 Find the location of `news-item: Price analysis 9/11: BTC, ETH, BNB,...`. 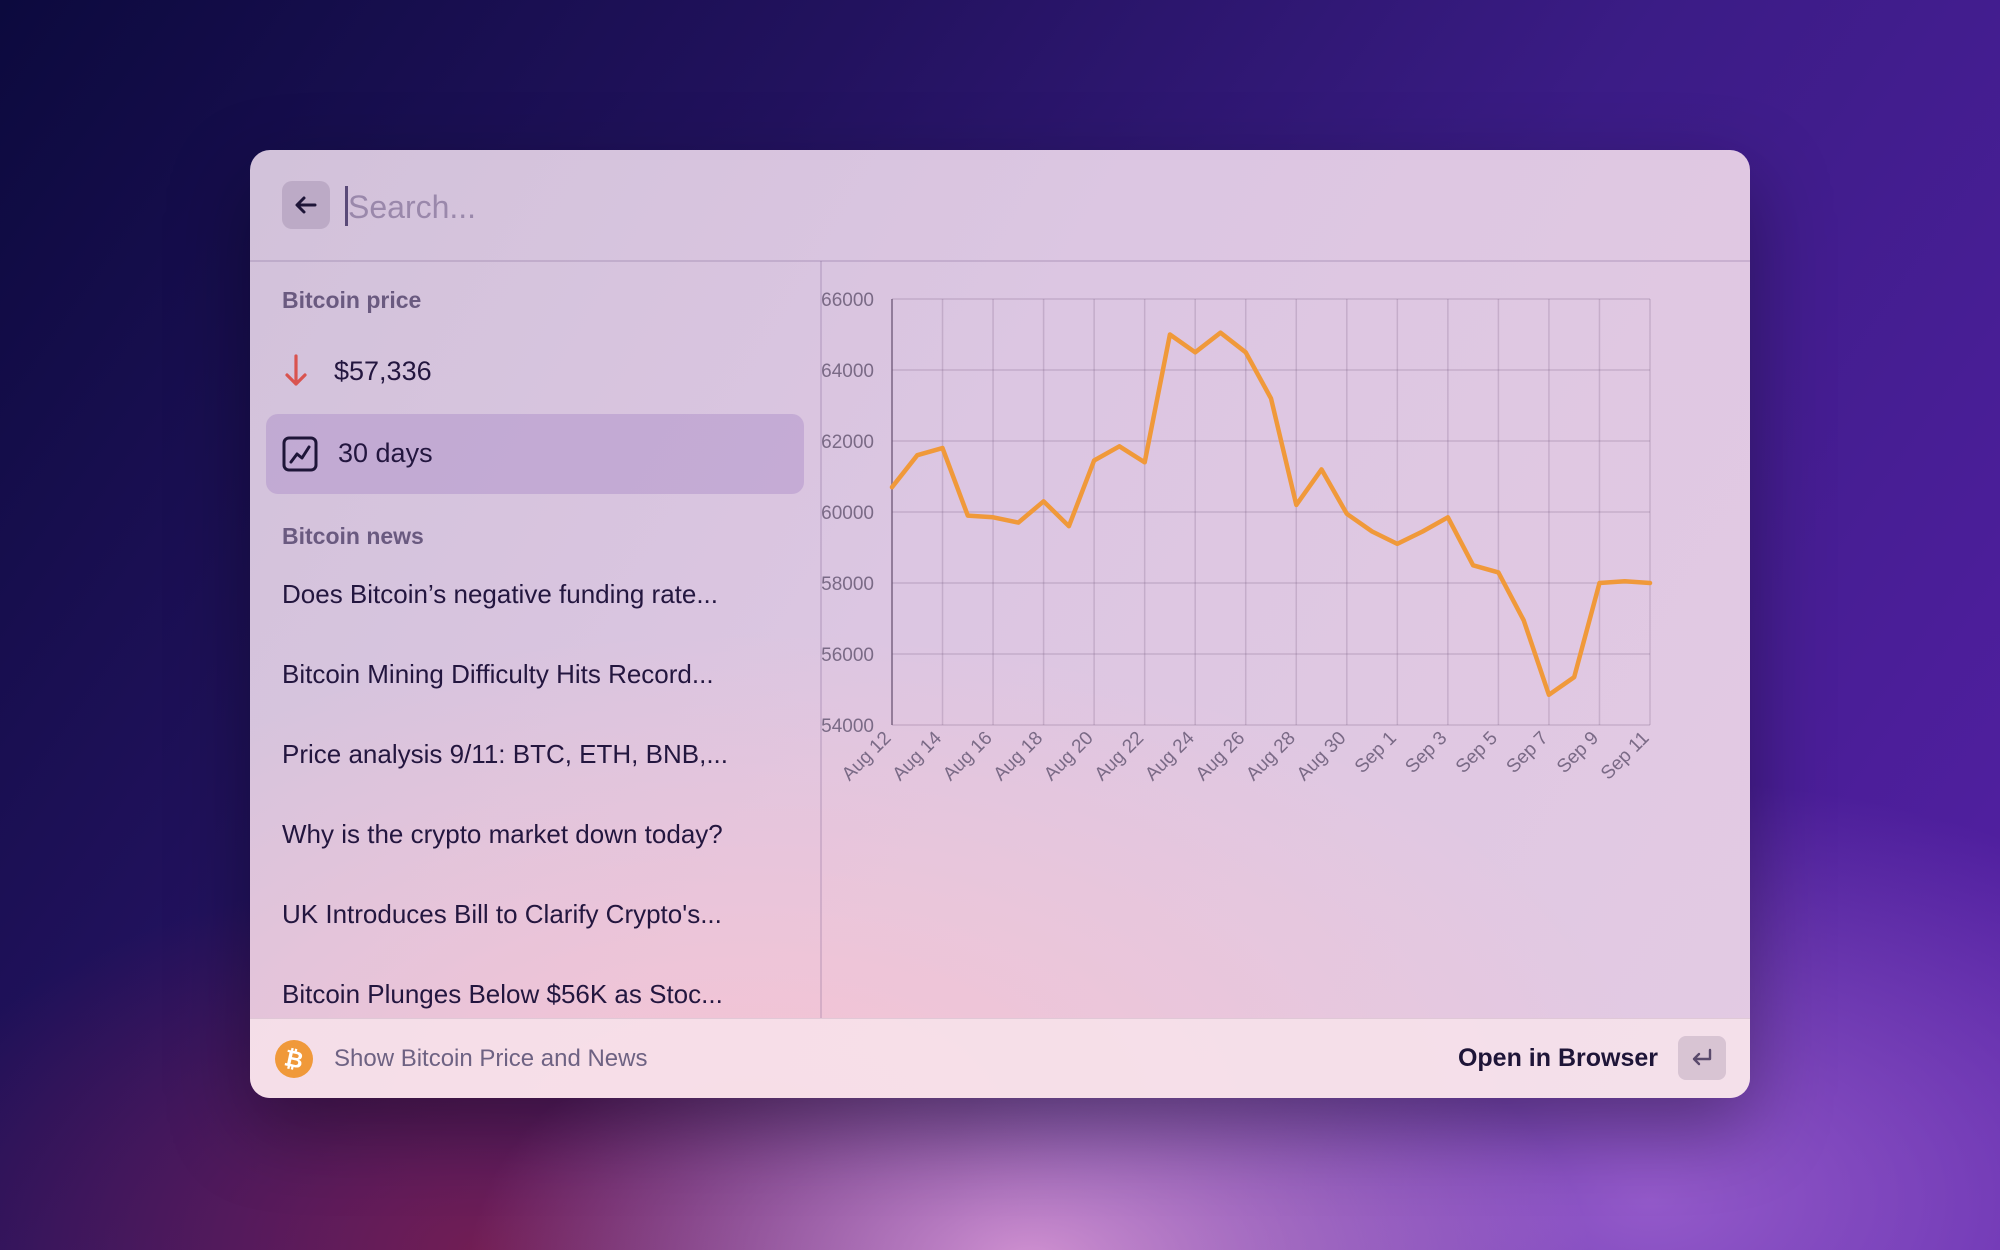

news-item: Price analysis 9/11: BTC, ETH, BNB,... is located at coordinates (542, 754).